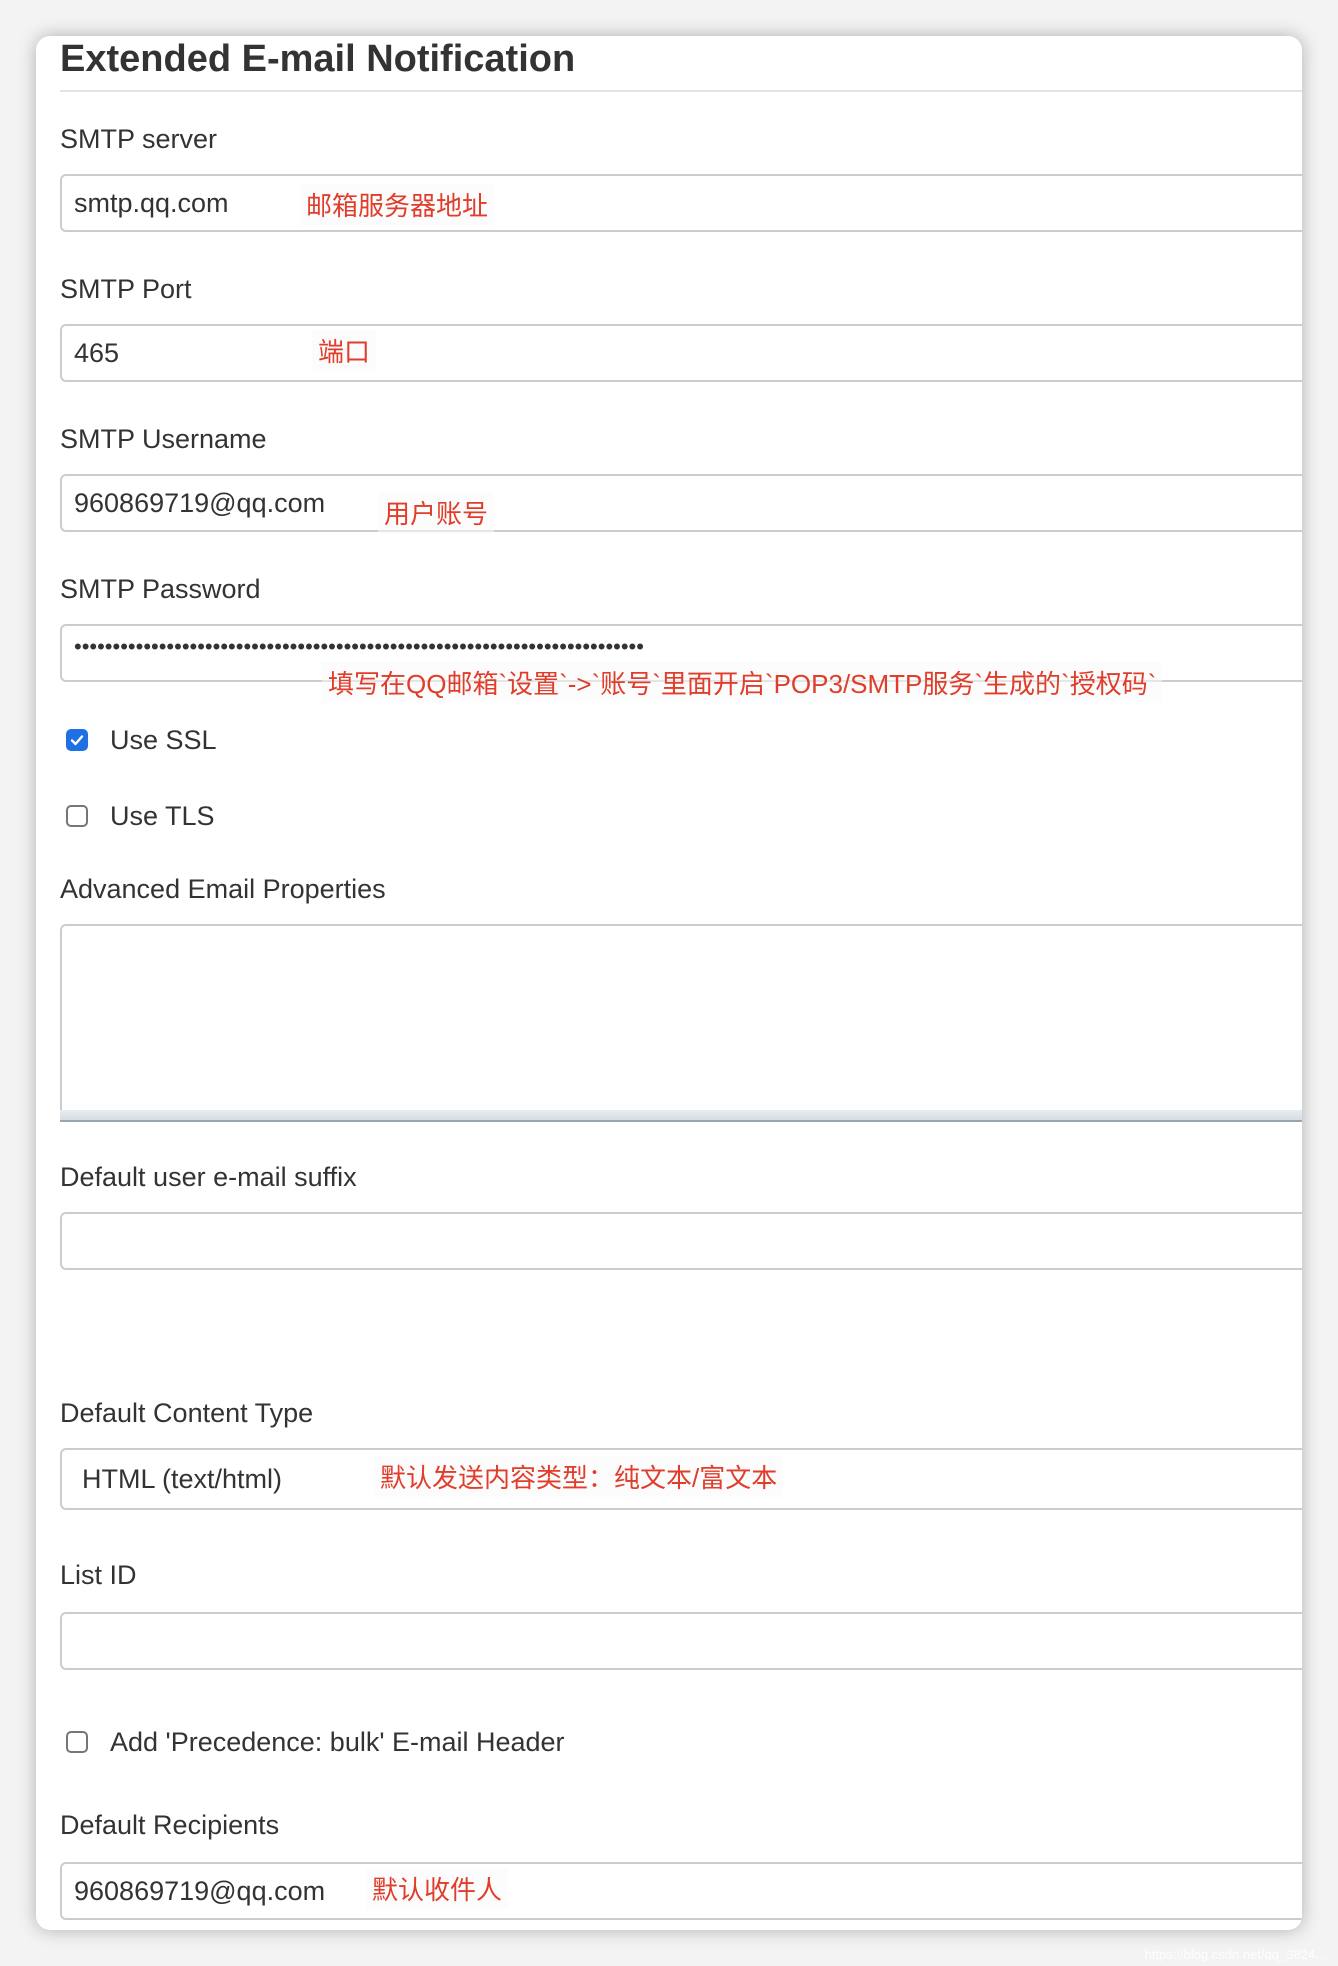 This screenshot has height=1966, width=1338. I want to click on default-recipients-annotation: 默认收件人, so click(437, 1888).